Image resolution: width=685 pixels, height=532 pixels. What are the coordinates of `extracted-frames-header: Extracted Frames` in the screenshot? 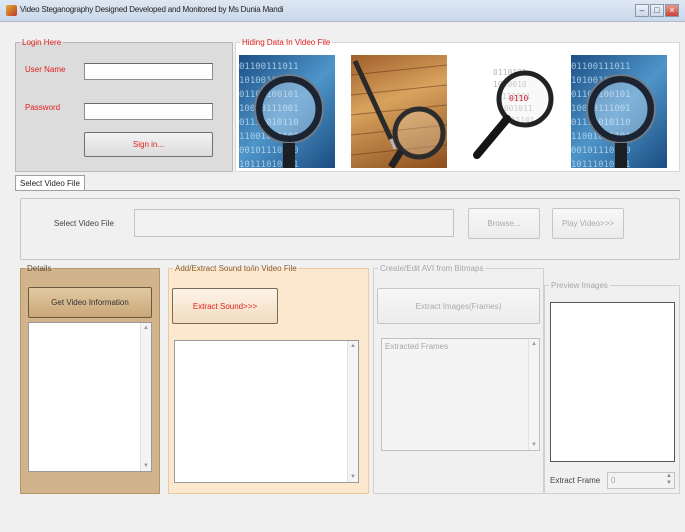 It's located at (417, 346).